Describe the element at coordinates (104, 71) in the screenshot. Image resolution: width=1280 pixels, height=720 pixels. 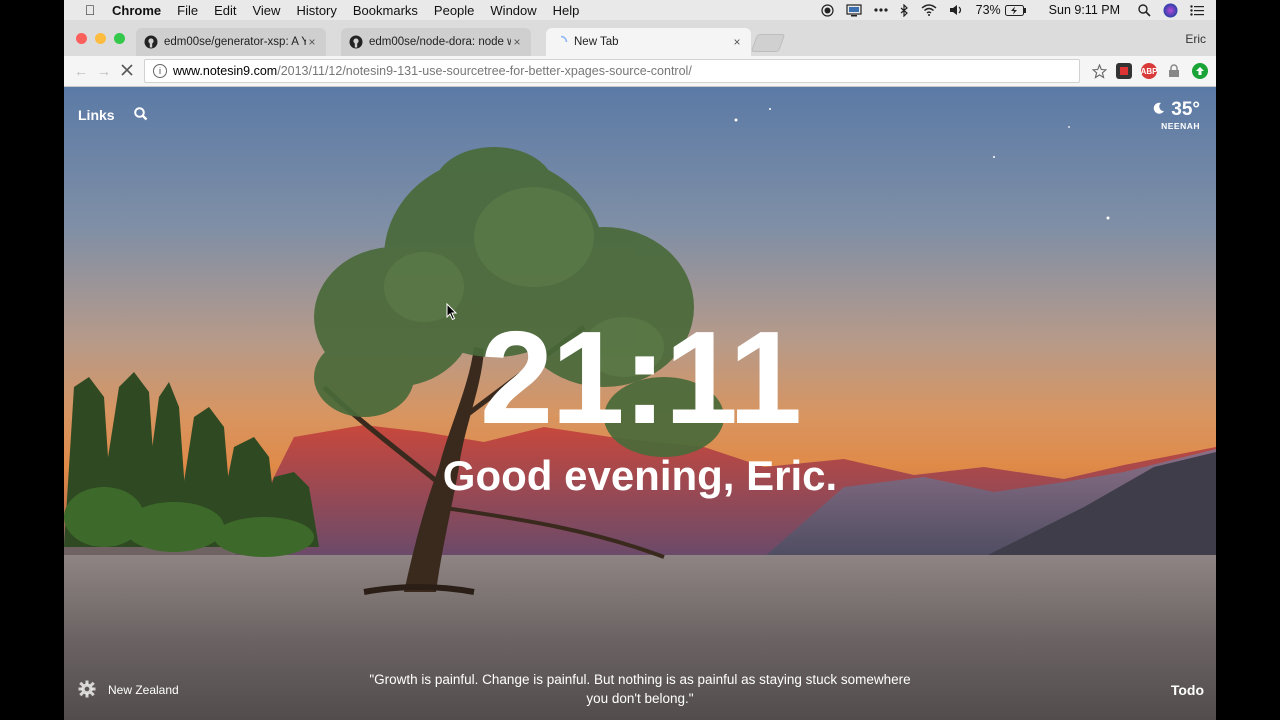
I see `forward-arrow-icon: →` at that location.